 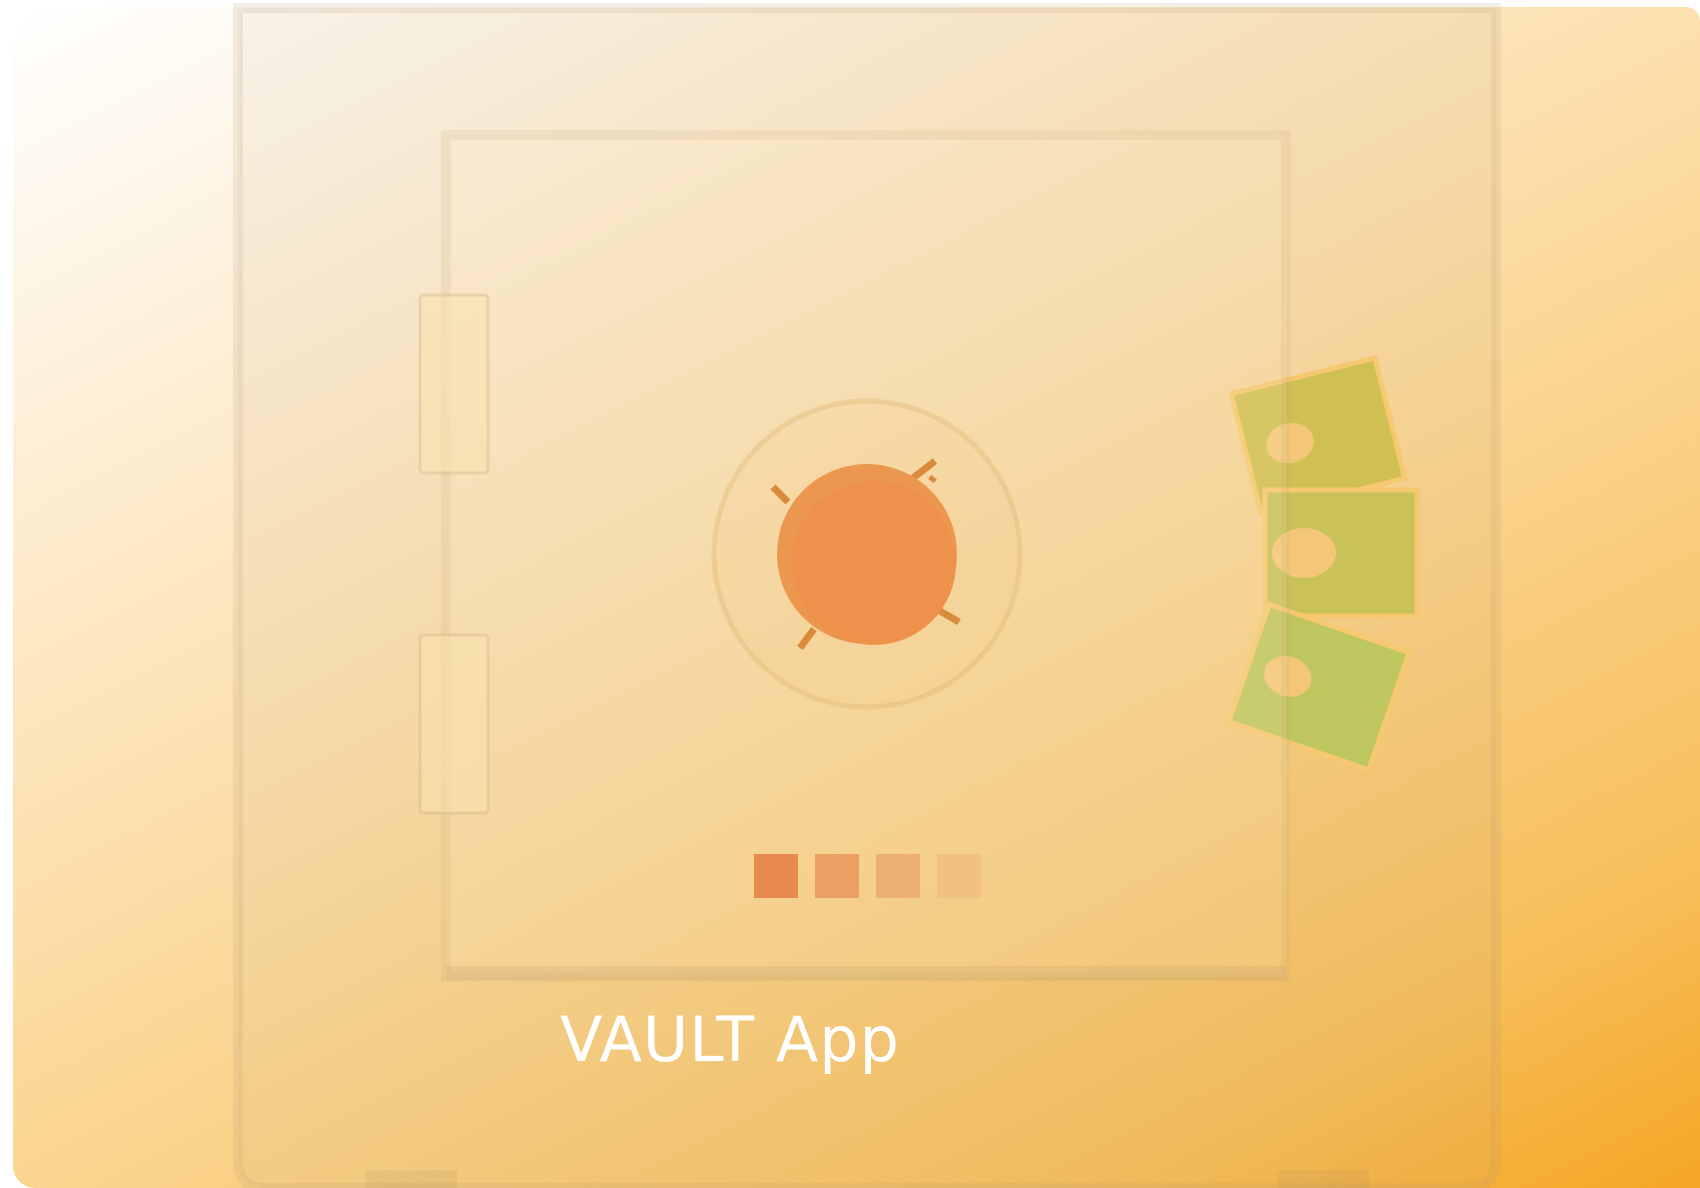 What do you see at coordinates (730, 1039) in the screenshot?
I see `app-title: VAULT App` at bounding box center [730, 1039].